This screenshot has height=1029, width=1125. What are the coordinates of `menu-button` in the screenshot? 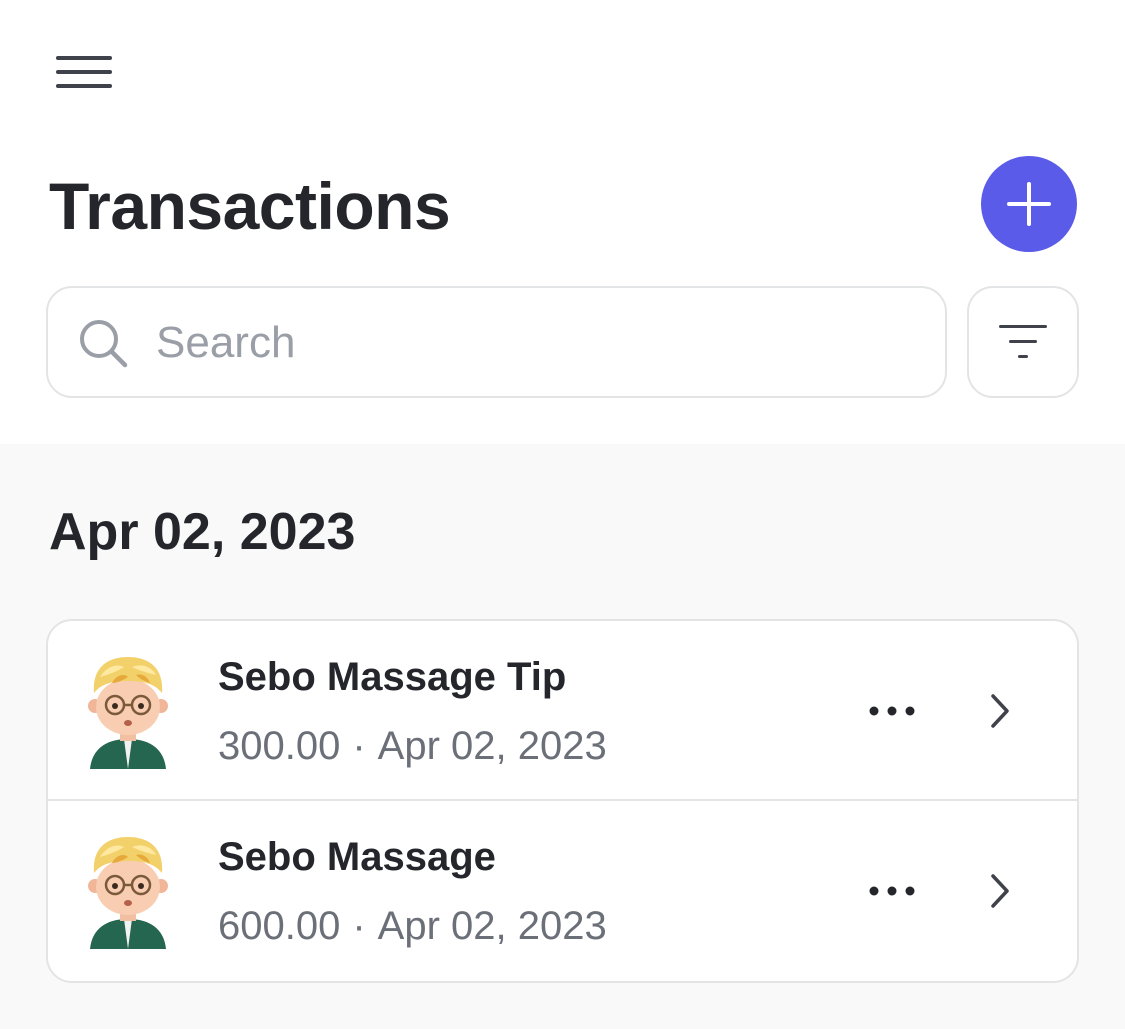 It's located at (84, 72).